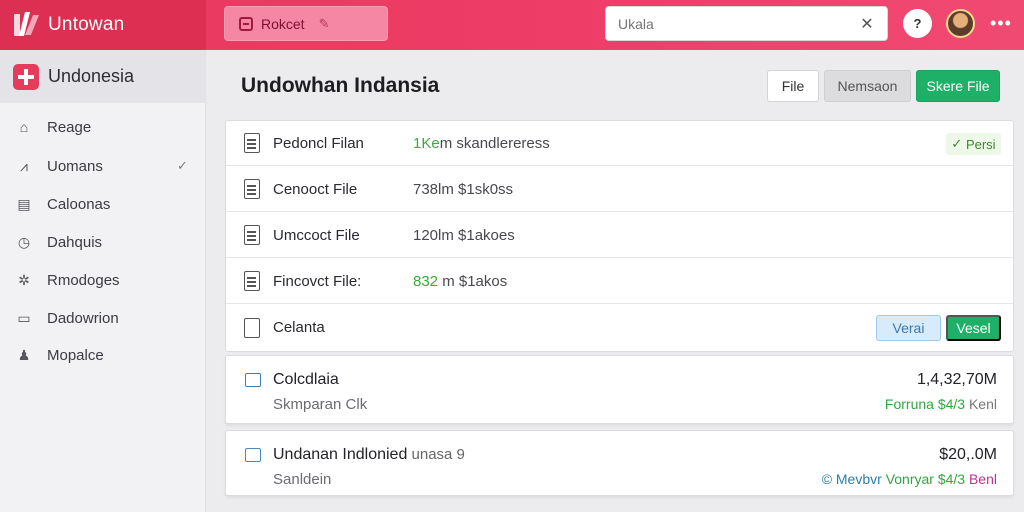 Image resolution: width=1024 pixels, height=512 pixels. What do you see at coordinates (253, 455) in the screenshot?
I see `checkbox-icon` at bounding box center [253, 455].